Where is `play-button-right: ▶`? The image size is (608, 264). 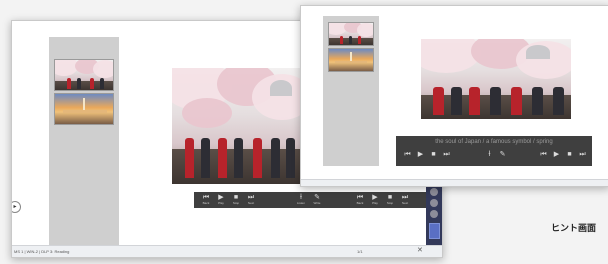 play-button-right: ▶ is located at coordinates (556, 154).